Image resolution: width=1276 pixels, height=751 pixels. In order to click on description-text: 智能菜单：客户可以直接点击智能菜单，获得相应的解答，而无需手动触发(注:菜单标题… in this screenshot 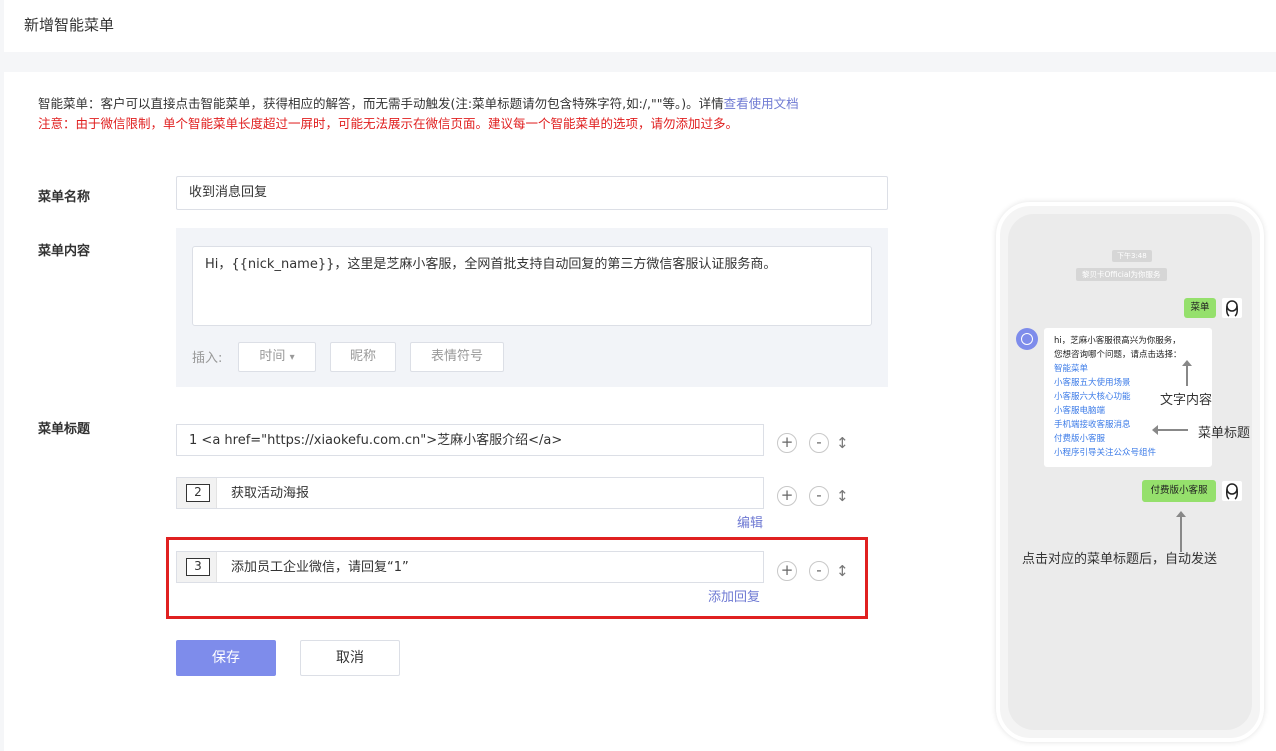, I will do `click(381, 103)`.